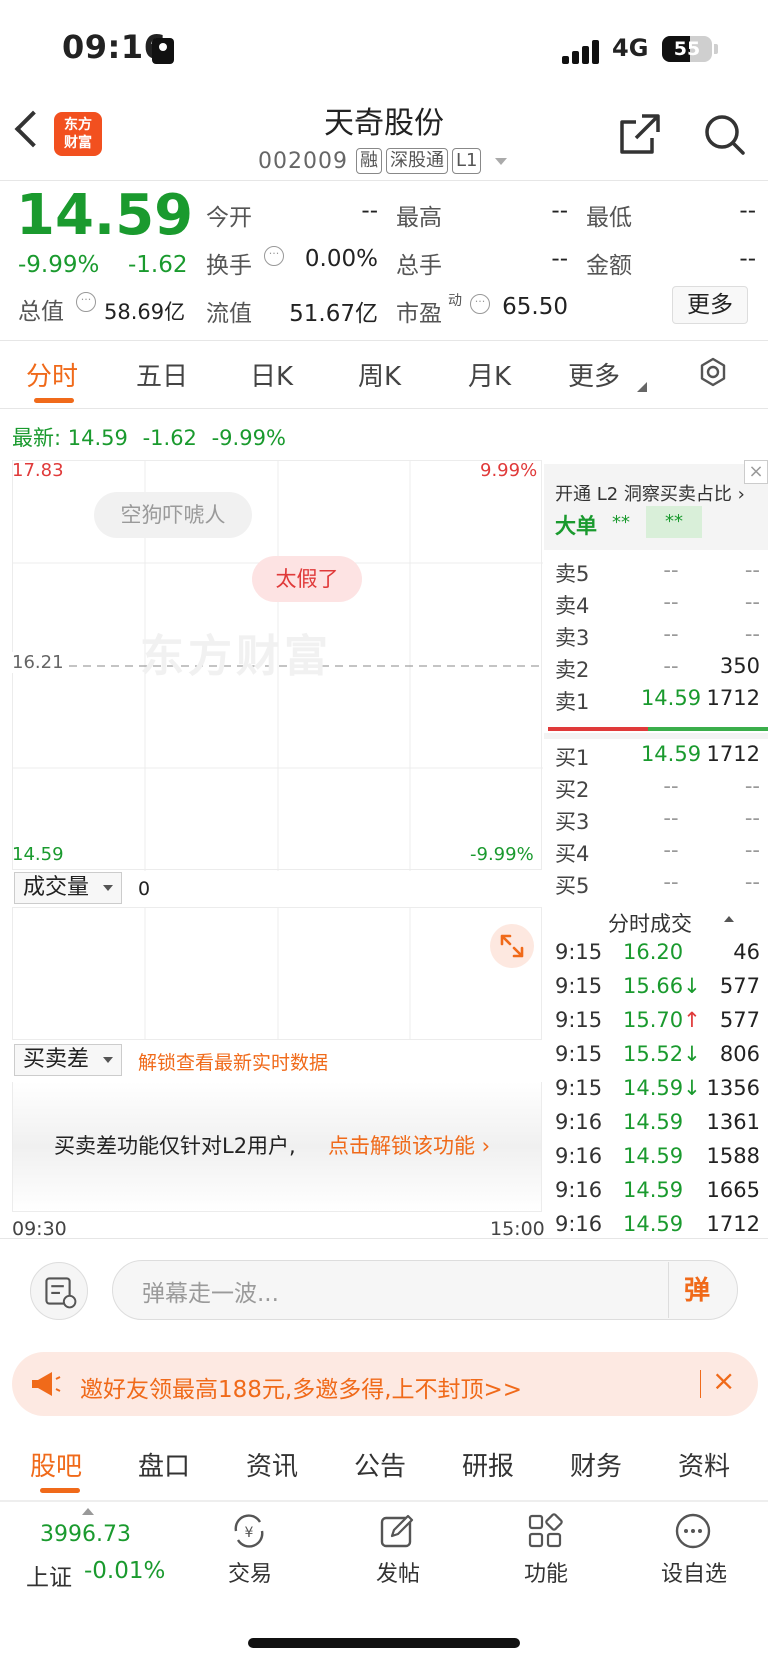 The image size is (768, 1663). What do you see at coordinates (657, 669) in the screenshot?
I see `sell-order-row: 卖2 -- 350` at bounding box center [657, 669].